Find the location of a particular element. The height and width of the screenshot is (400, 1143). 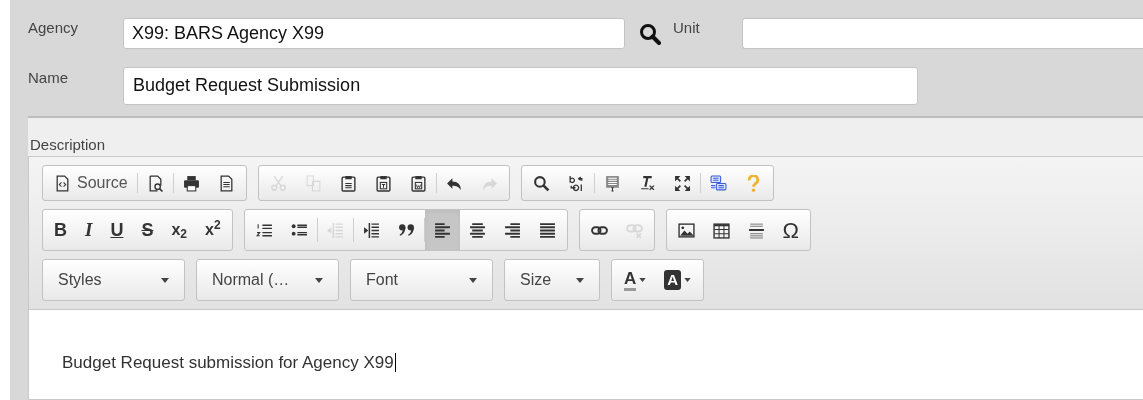

clear-format-icon is located at coordinates (647, 183).